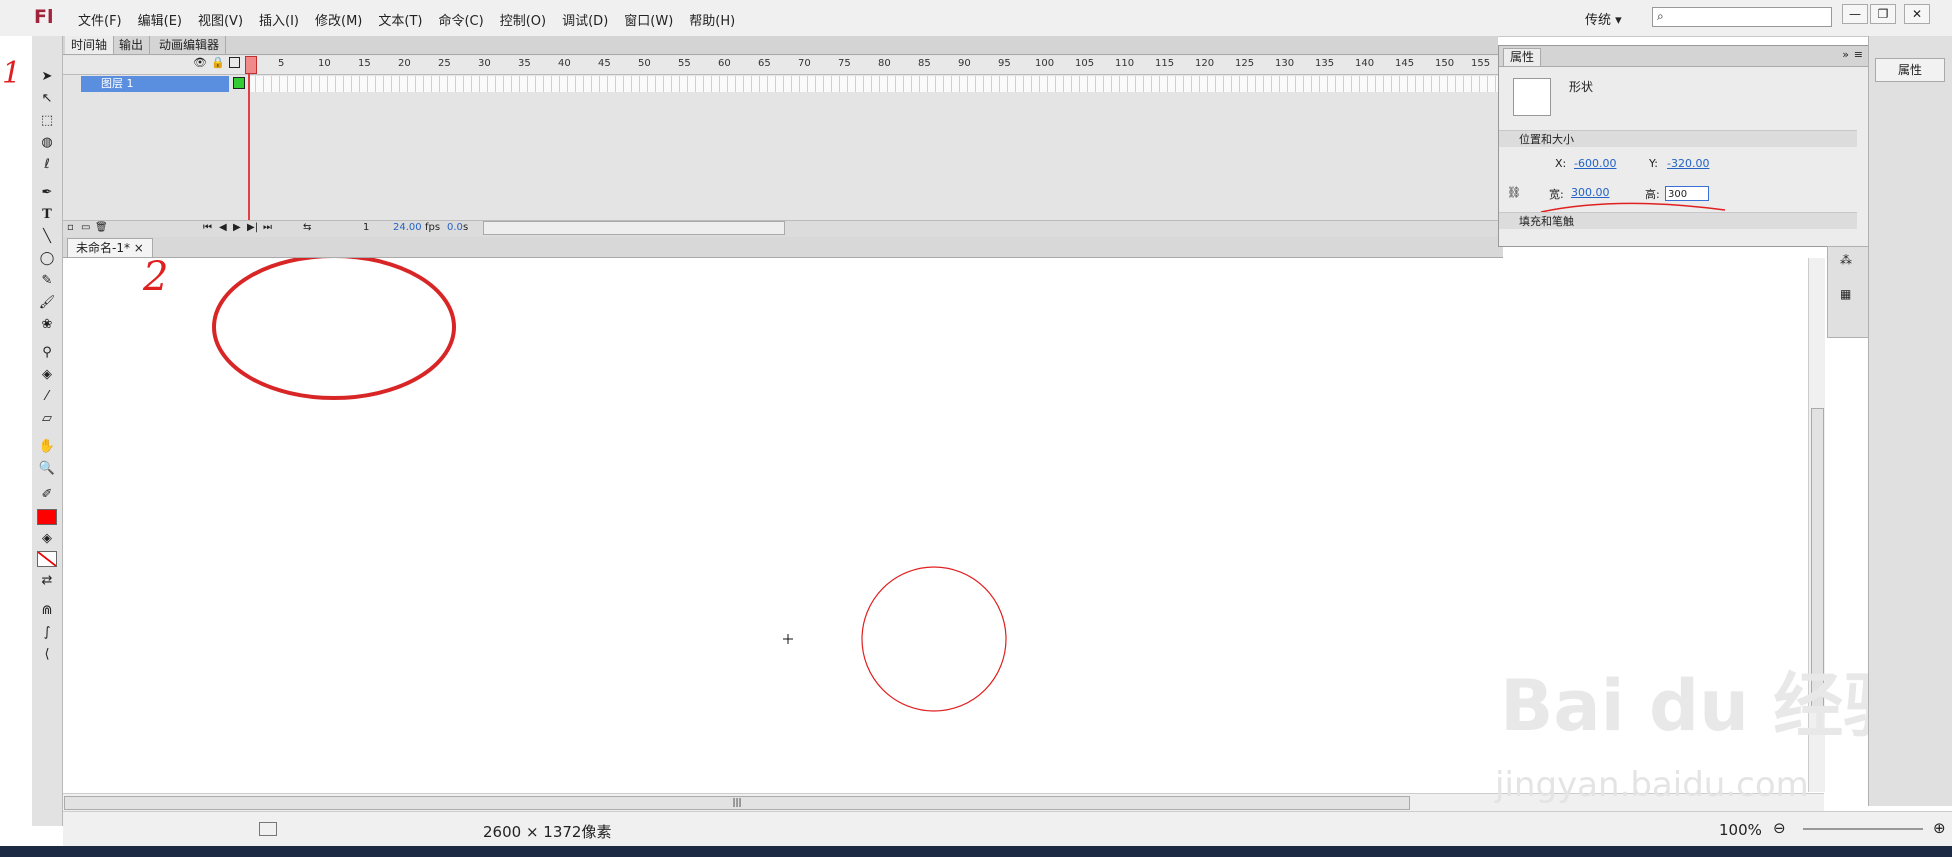 The width and height of the screenshot is (1952, 857). I want to click on playhead, so click(249, 138).